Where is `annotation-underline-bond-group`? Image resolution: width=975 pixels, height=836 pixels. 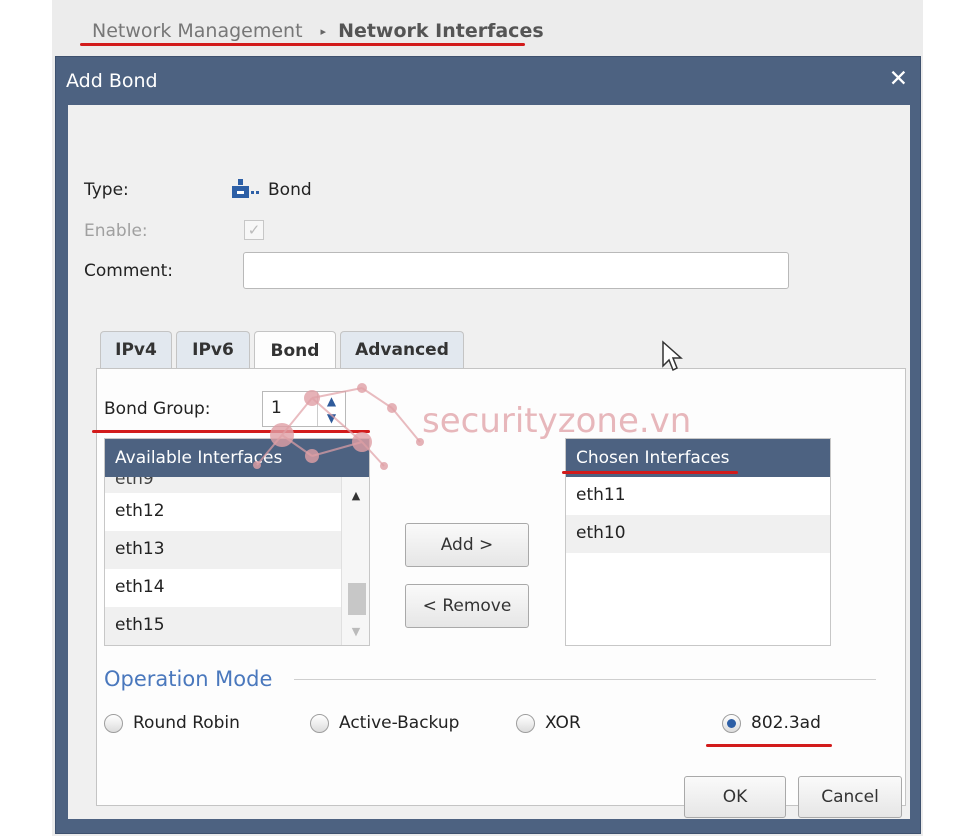
annotation-underline-bond-group is located at coordinates (231, 431).